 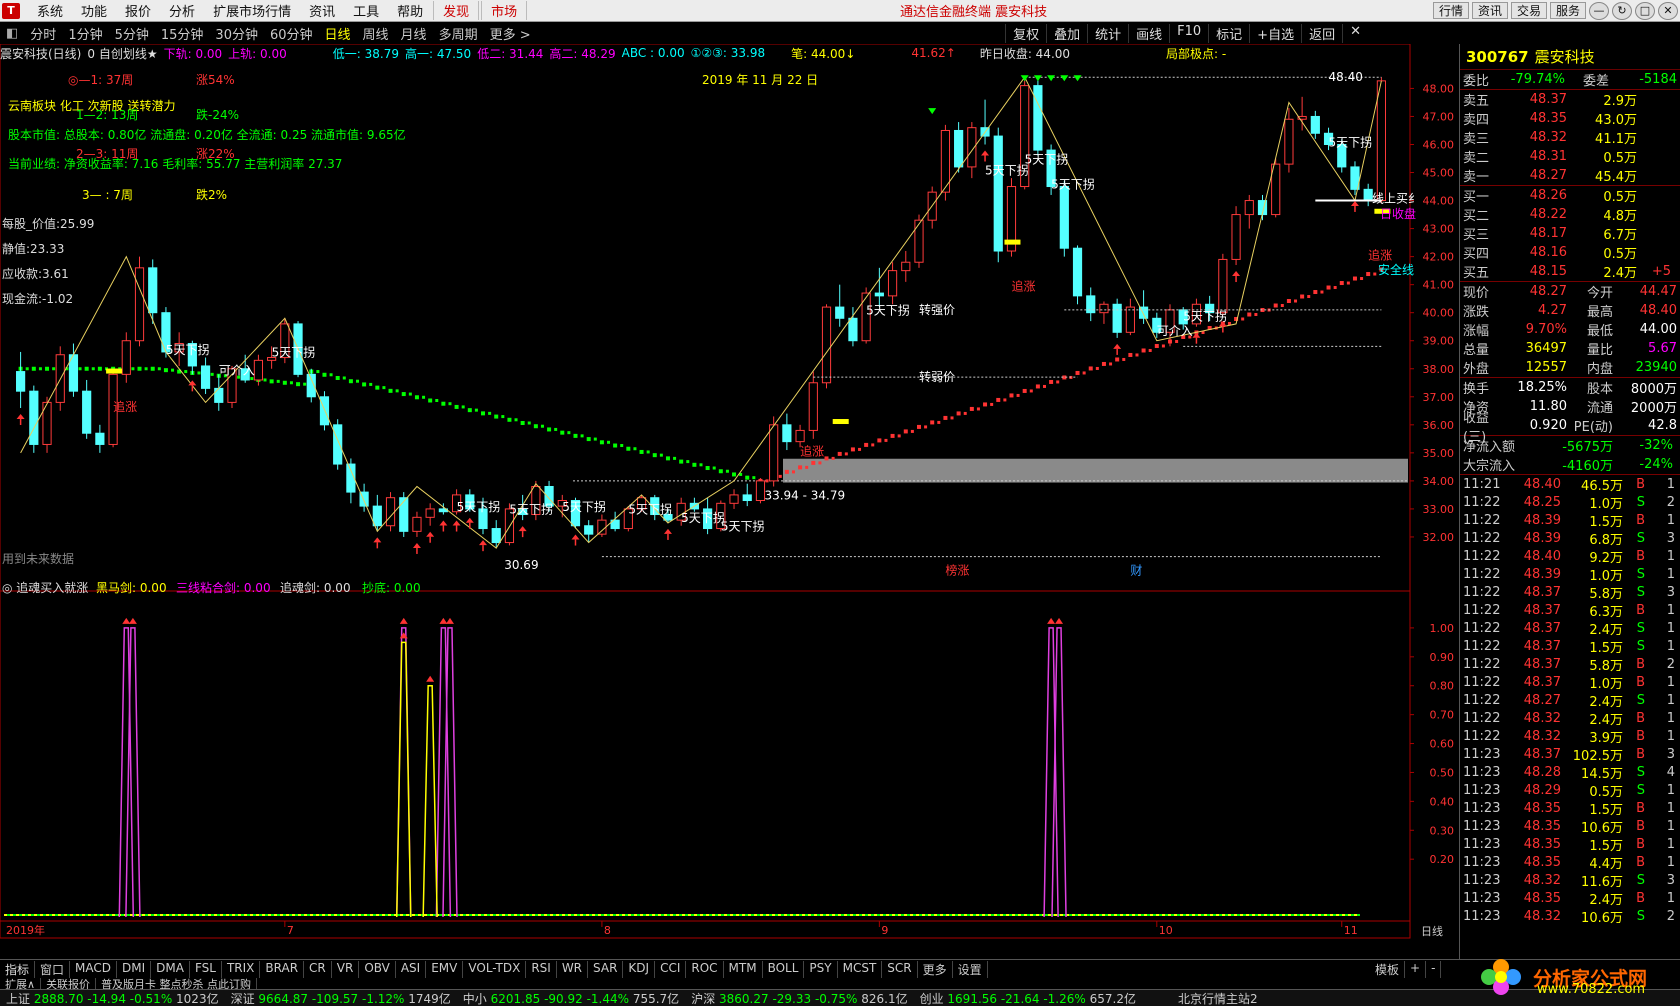 What do you see at coordinates (1620, 197) in the screenshot?
I see `bid-volume: 0.5万` at bounding box center [1620, 197].